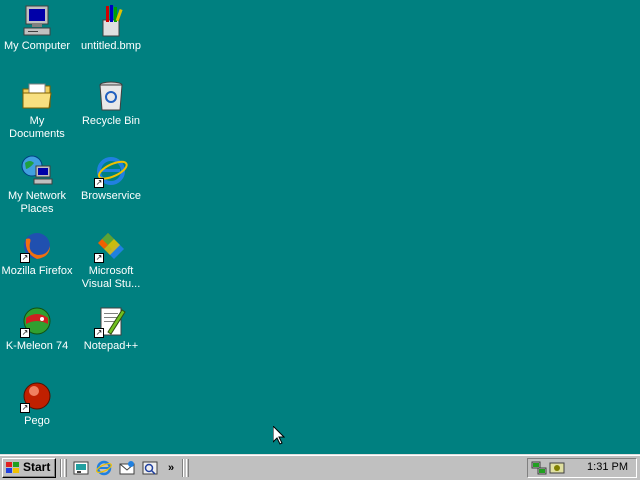 The image size is (640, 480). Describe the element at coordinates (65, 468) in the screenshot. I see `quick-launch-grip` at that location.